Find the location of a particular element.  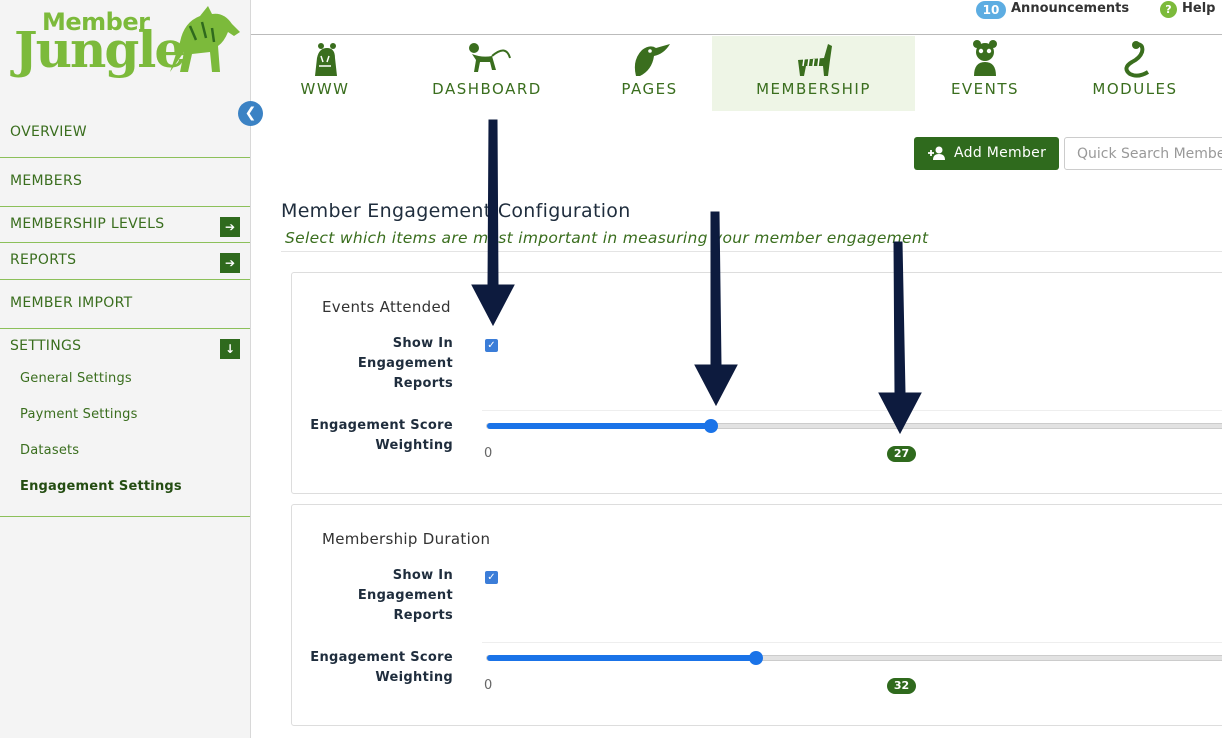

tab-events: EVENTS is located at coordinates (985, 73).